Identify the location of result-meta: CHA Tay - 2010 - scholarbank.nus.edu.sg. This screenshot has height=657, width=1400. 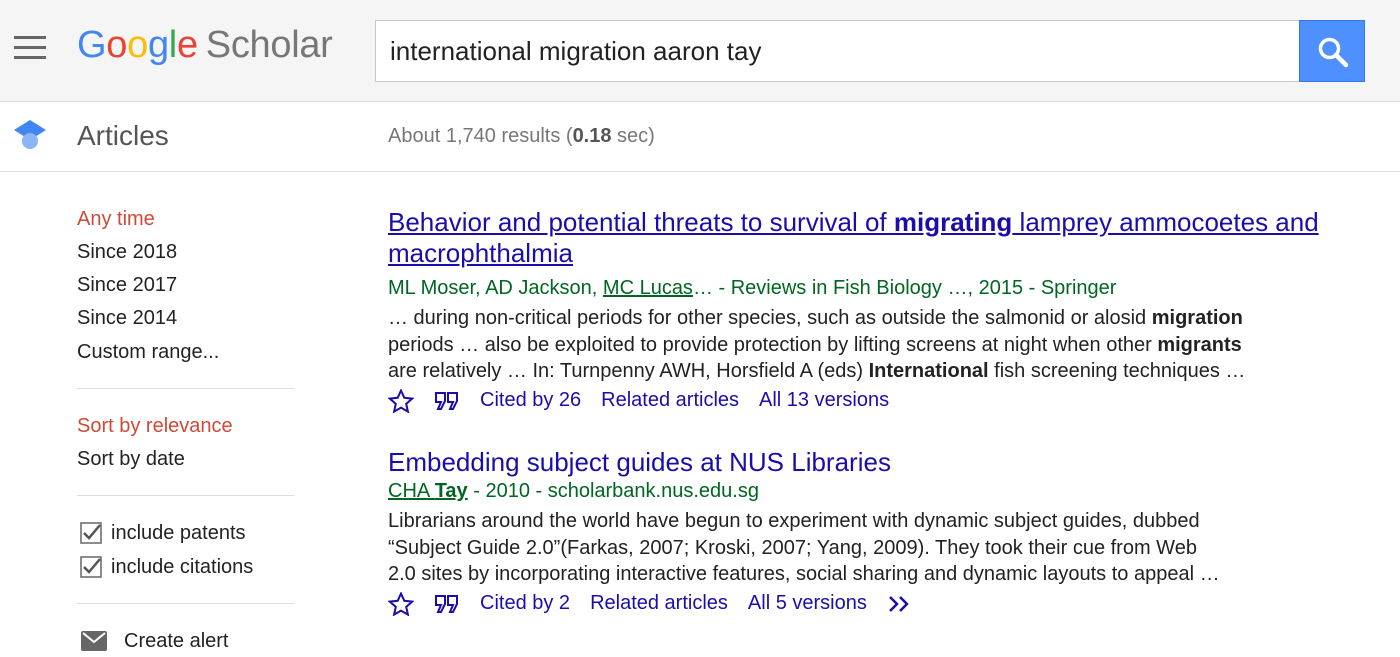
(573, 491).